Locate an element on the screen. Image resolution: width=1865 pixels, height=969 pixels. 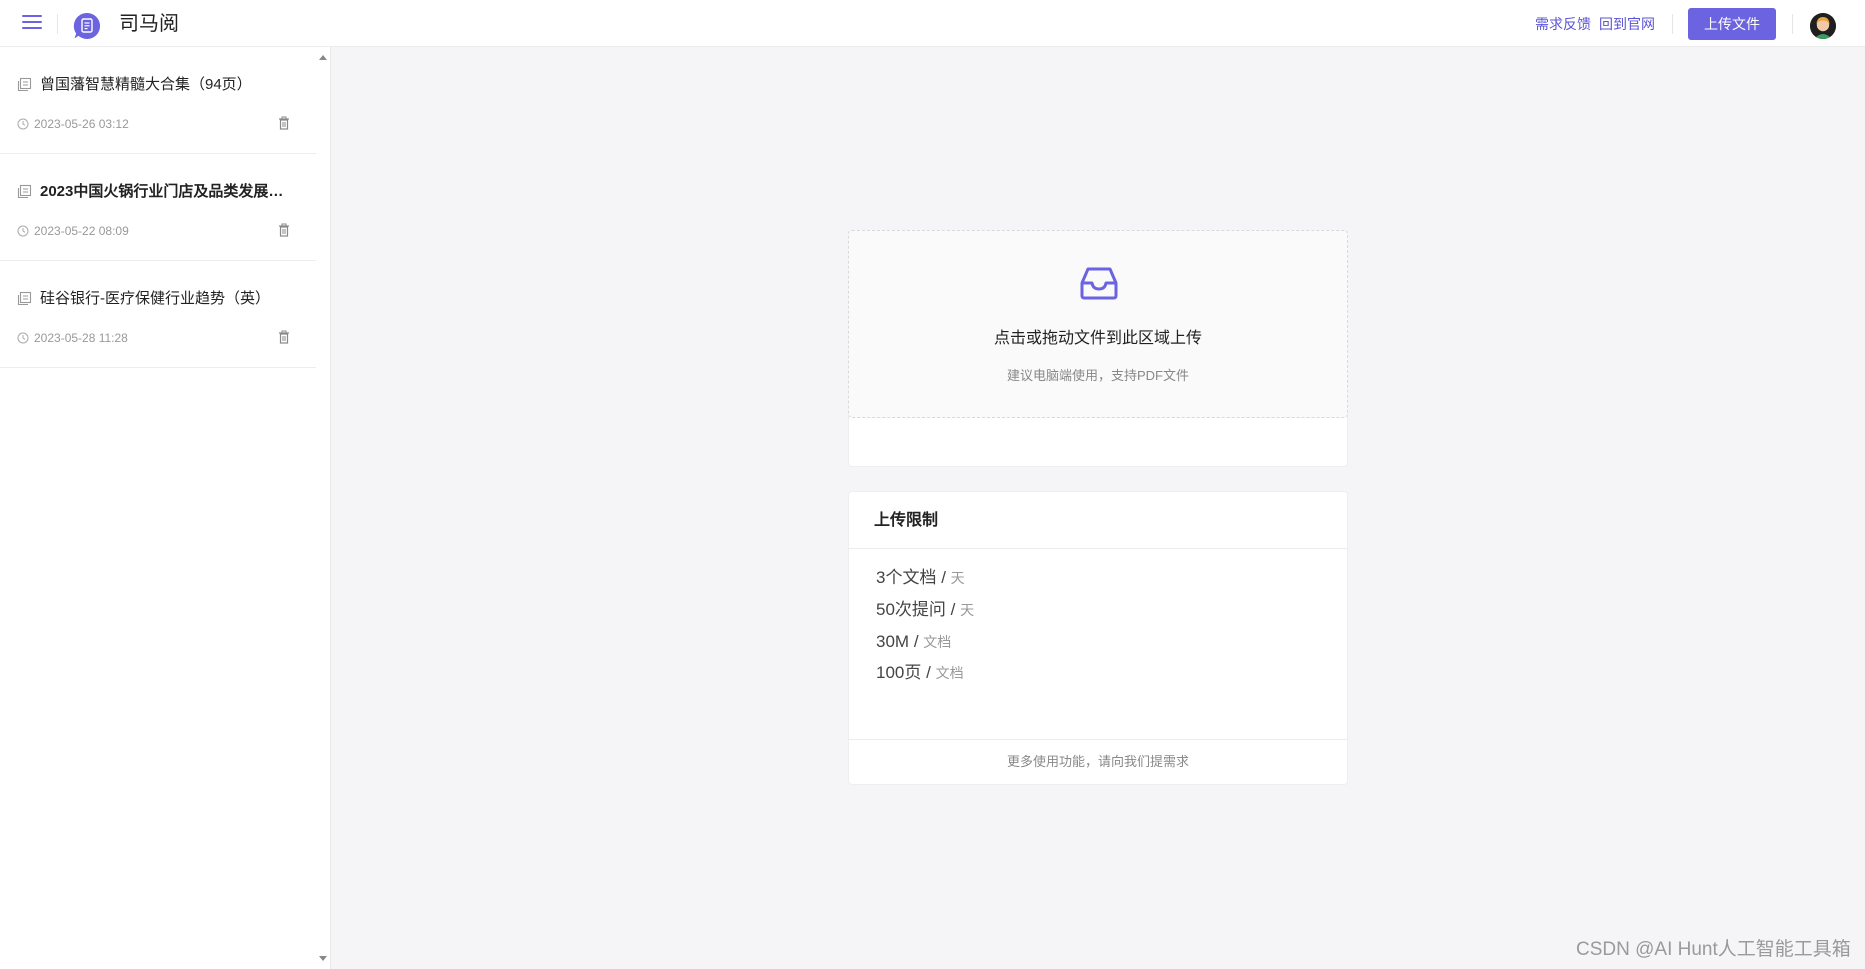
limits-header: 上传限制 is located at coordinates (1098, 520).